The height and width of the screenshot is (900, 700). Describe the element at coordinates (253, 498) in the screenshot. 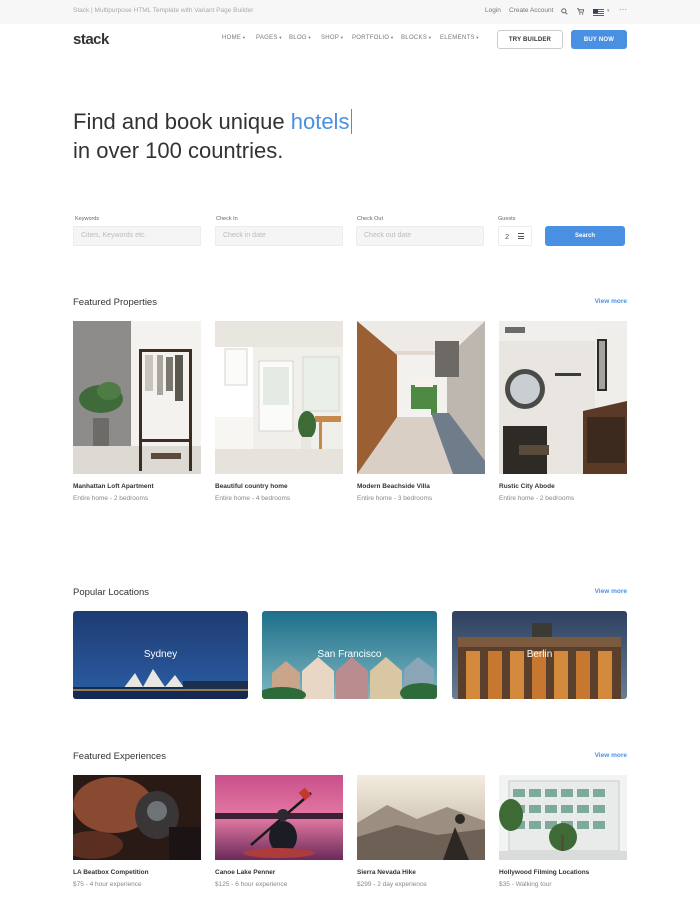

I see `property-subtitle: Entire home - 4 bedrooms` at that location.